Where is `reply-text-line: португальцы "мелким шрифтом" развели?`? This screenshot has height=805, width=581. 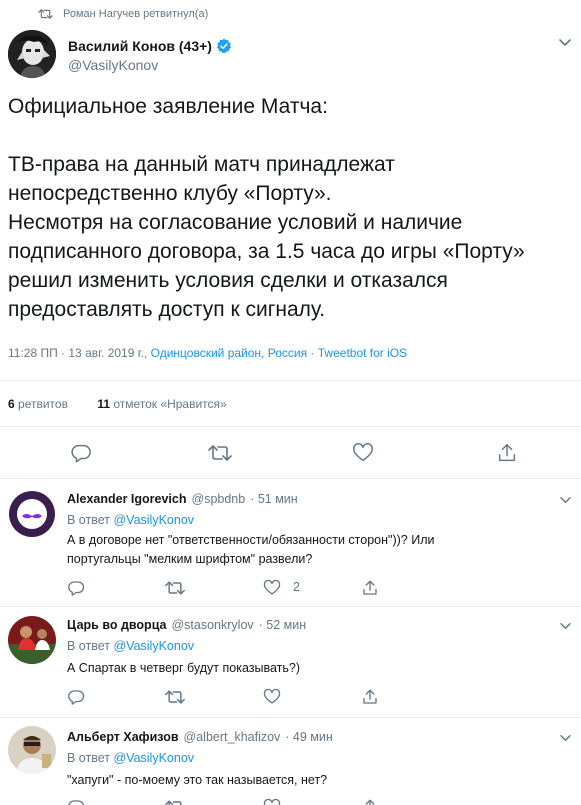
reply-text-line: португальцы "мелким шрифтом" развели? is located at coordinates (190, 559).